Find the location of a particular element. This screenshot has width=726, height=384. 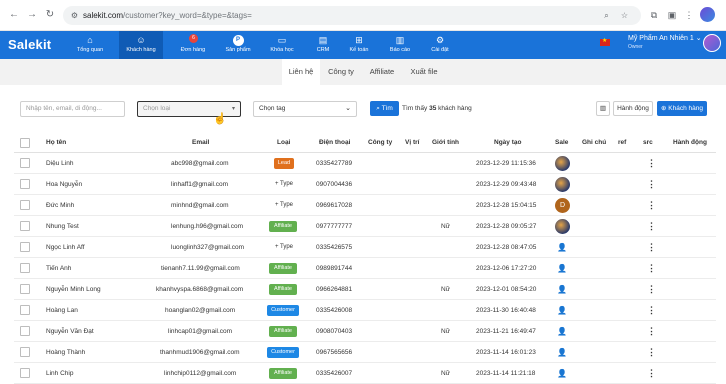

col-position: Vị trí is located at coordinates (412, 142).